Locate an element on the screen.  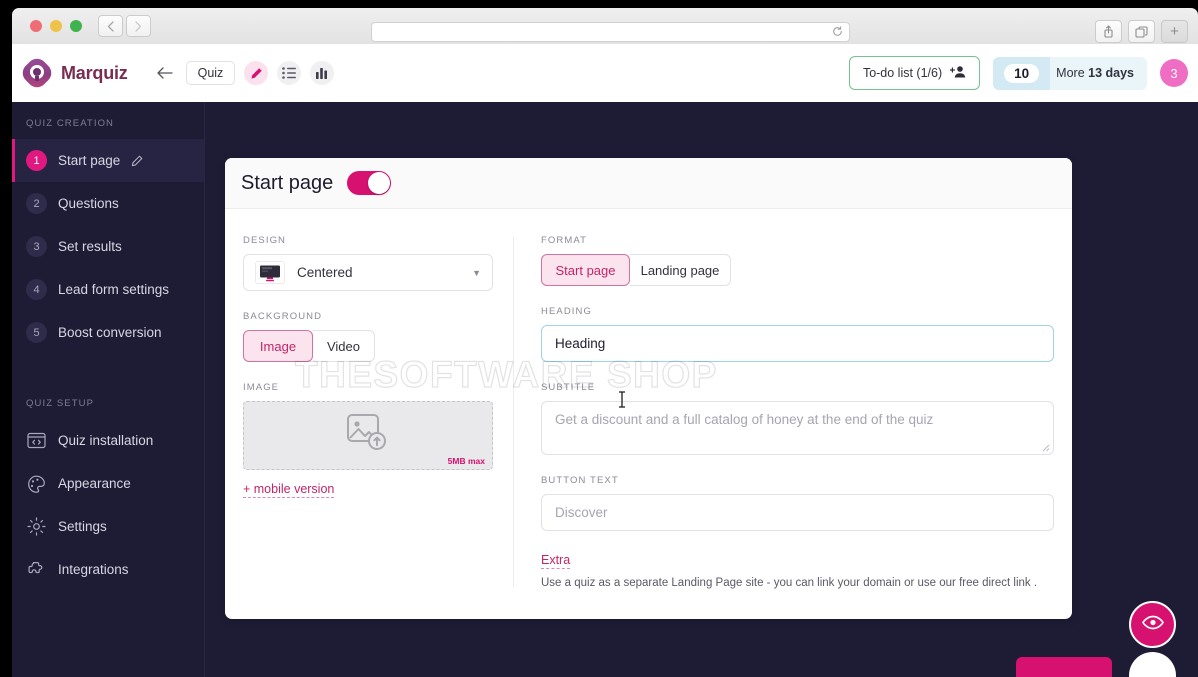
sidebar-item-label: Start page is located at coordinates (89, 160).